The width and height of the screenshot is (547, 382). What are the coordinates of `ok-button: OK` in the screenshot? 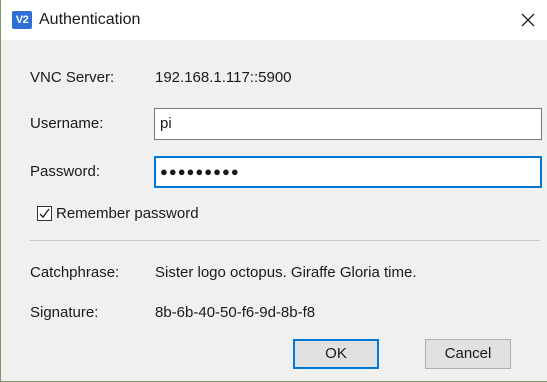 It's located at (336, 354).